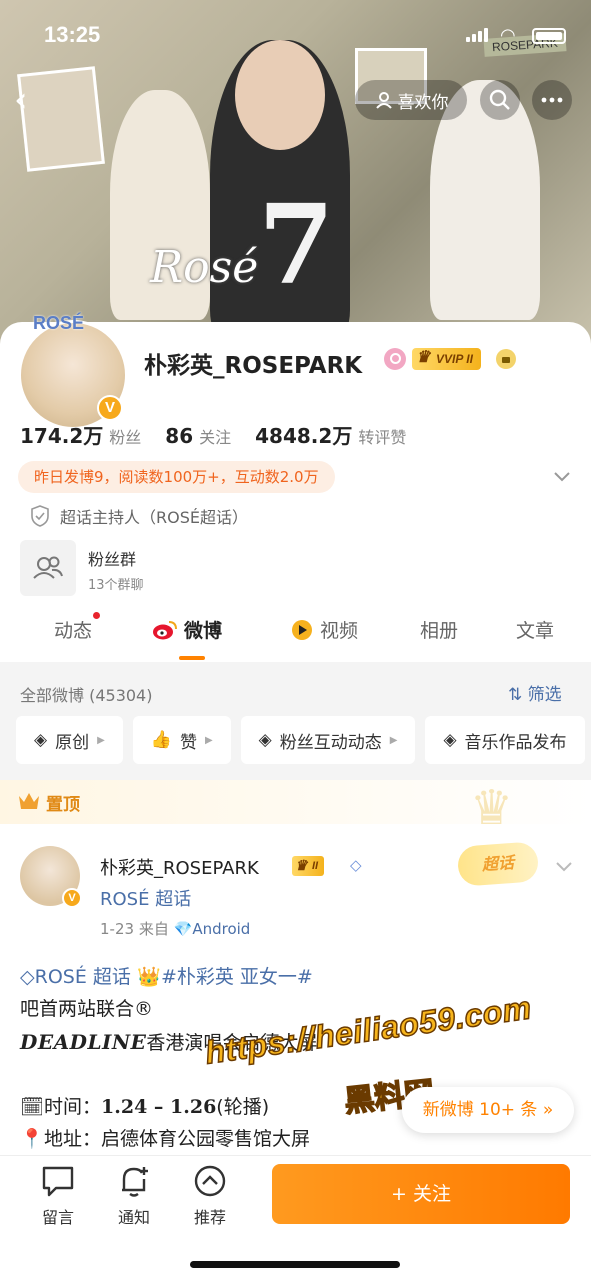 The height and width of the screenshot is (1280, 591). I want to click on profile-tabs: 动态 微博 视频 相册 文章, so click(295, 637).